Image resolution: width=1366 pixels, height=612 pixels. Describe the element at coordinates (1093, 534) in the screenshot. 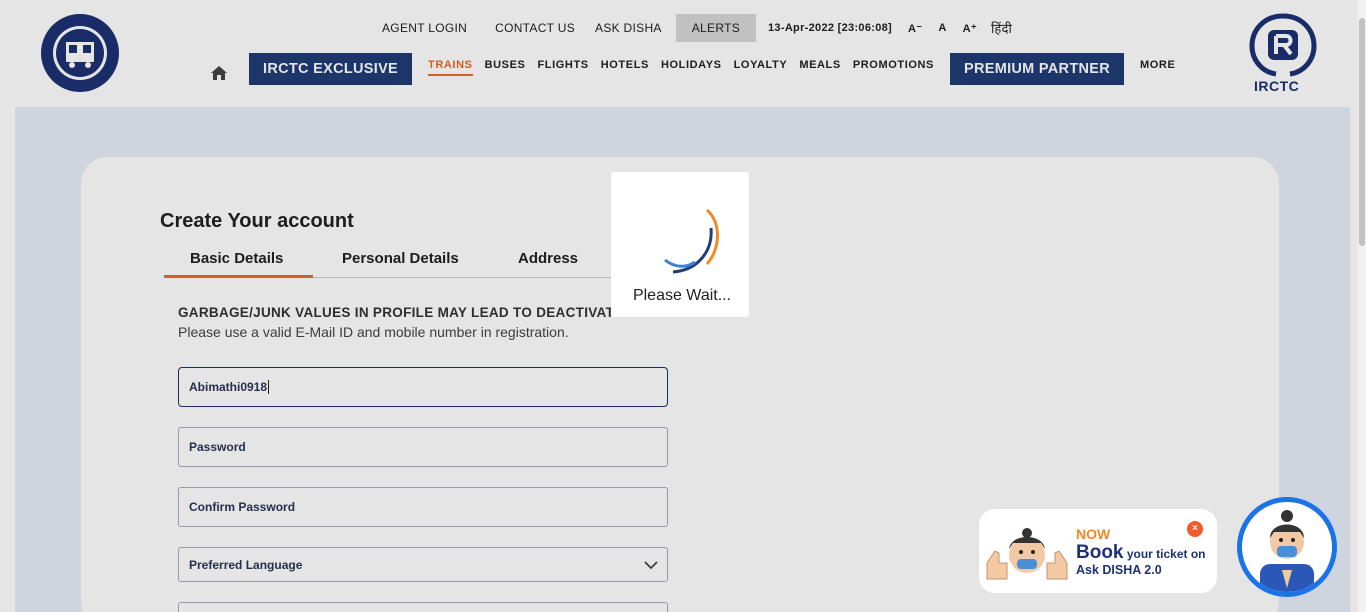

I see `disha-now-text: NOW` at that location.